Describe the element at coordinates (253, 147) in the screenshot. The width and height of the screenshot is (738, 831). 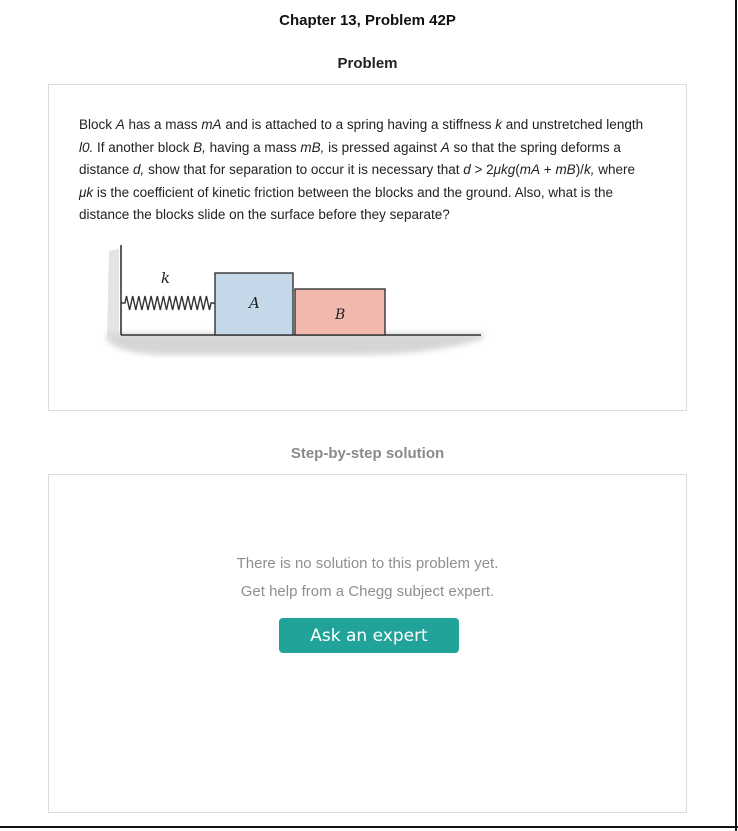
I see `problem-text-run: having a mass` at that location.